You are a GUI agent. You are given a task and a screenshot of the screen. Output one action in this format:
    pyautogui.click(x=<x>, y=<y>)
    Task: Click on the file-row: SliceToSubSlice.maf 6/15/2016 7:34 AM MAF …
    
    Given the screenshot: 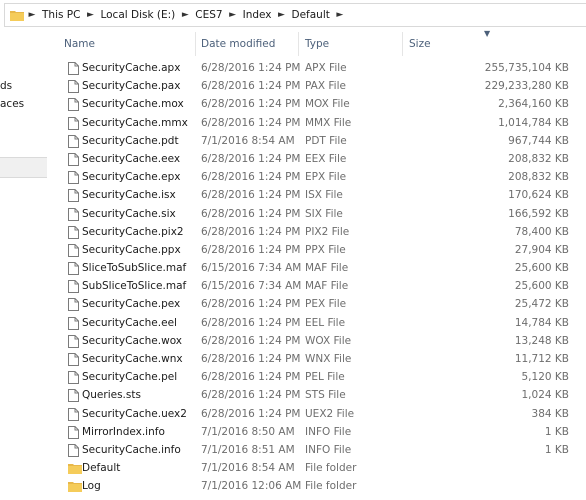 What is the action you would take?
    pyautogui.click(x=317, y=268)
    